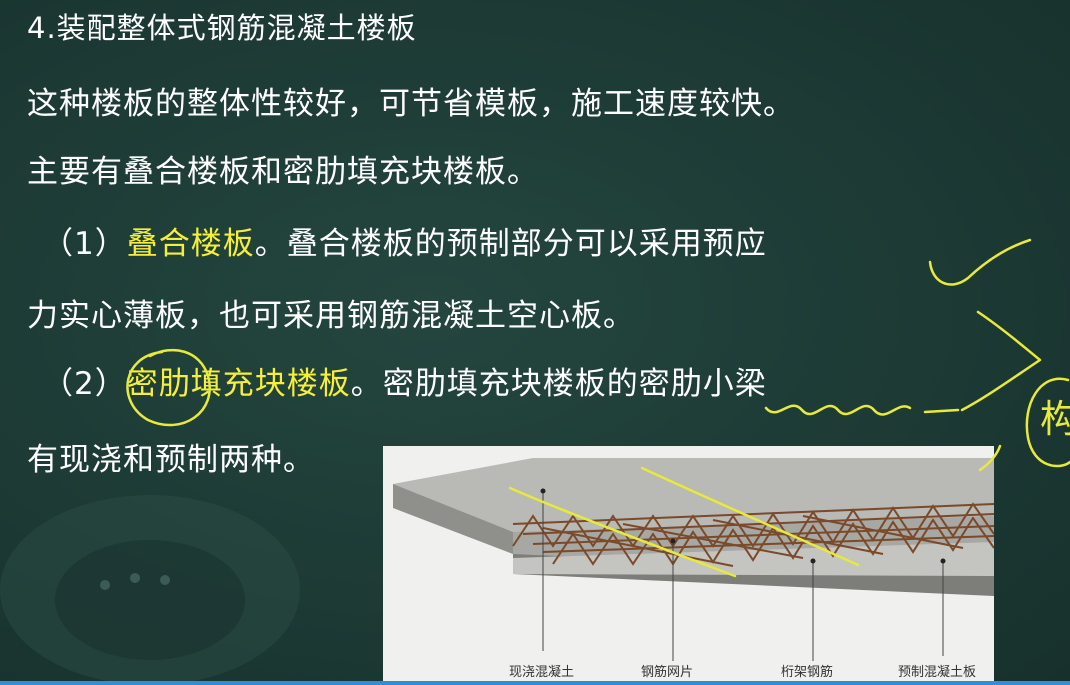  Describe the element at coordinates (283, 172) in the screenshot. I see `body-line-2: 主要有叠合楼板和密肋填充块楼板。` at that location.